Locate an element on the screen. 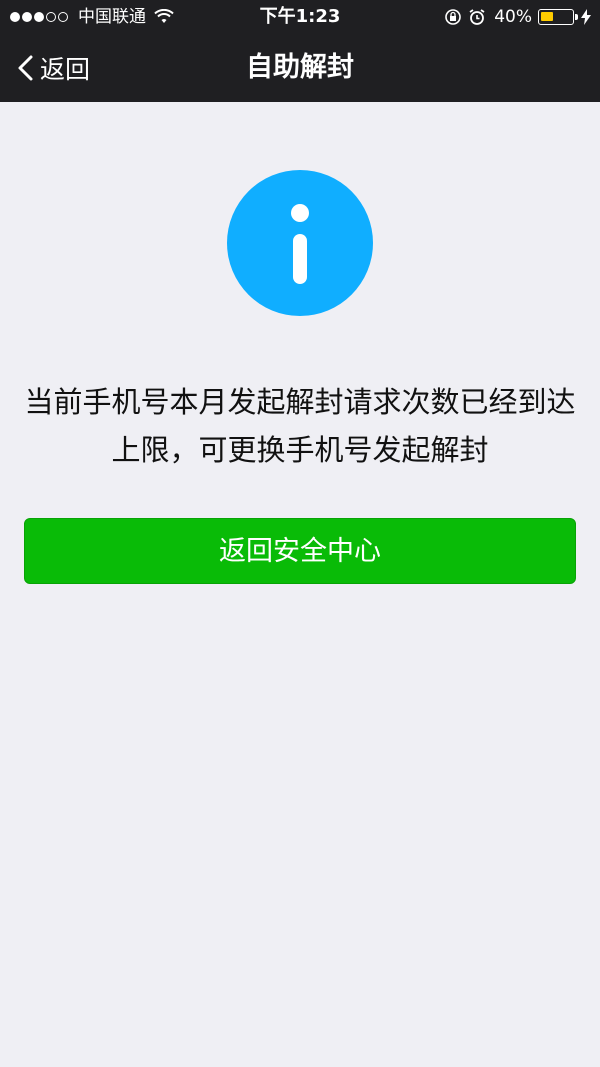 The width and height of the screenshot is (600, 1067). return-security-center-button: 返回安全中心 is located at coordinates (300, 551).